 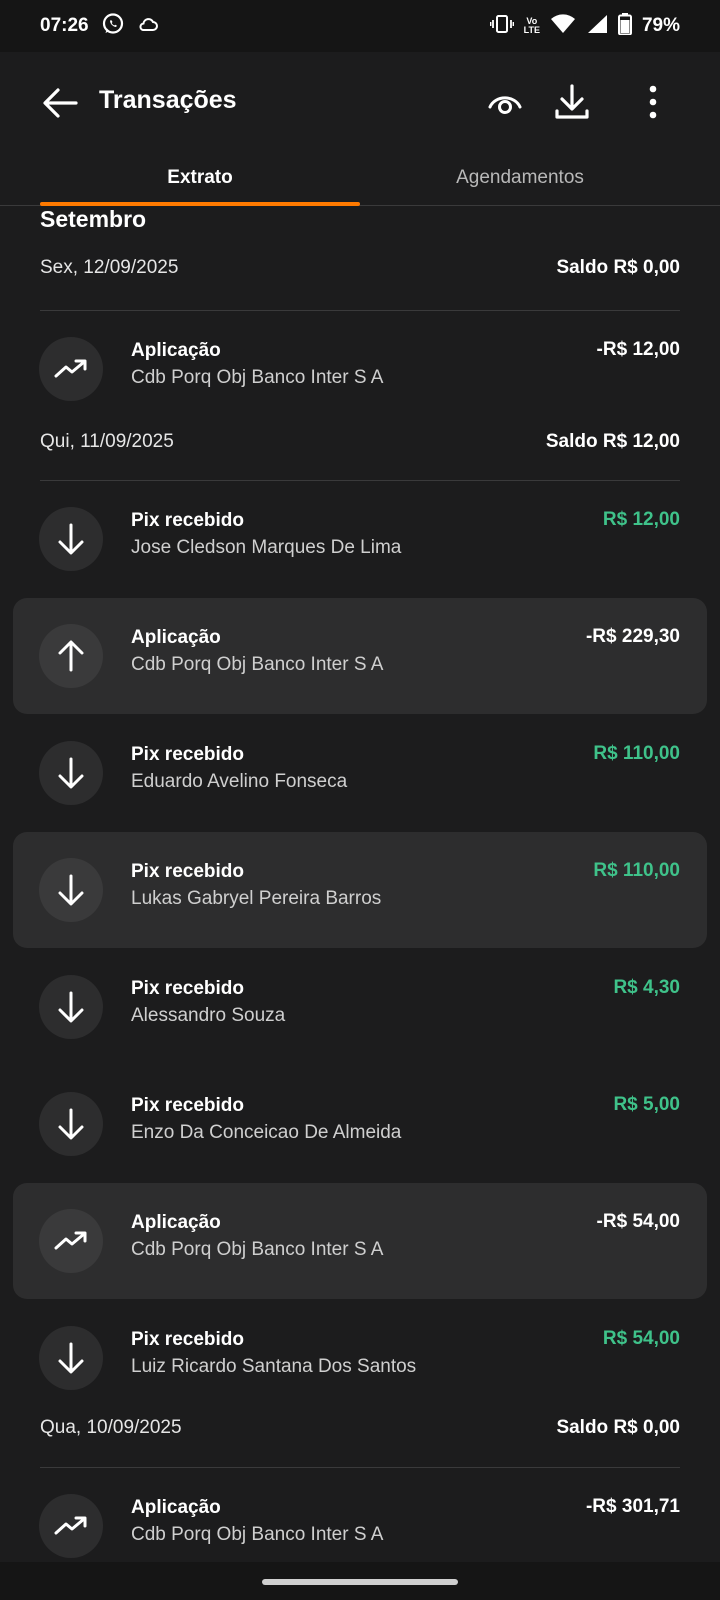 What do you see at coordinates (360, 1428) in the screenshot?
I see `day-header: Qua, 10/09/2025 Saldo R$ 0,00` at bounding box center [360, 1428].